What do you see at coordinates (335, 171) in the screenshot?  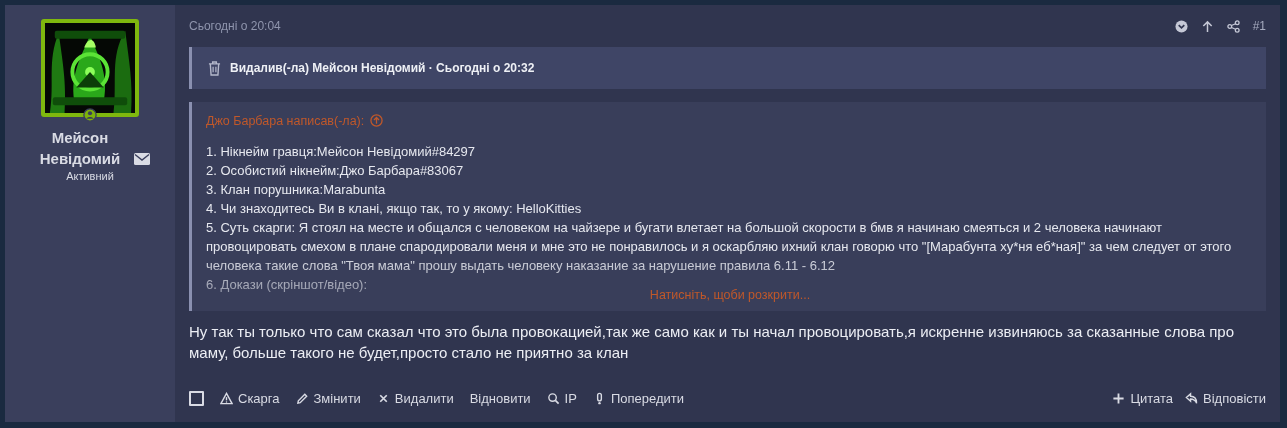 I see `quote-line: 2. Особистий нікнейм:Джо Барбара#83067` at bounding box center [335, 171].